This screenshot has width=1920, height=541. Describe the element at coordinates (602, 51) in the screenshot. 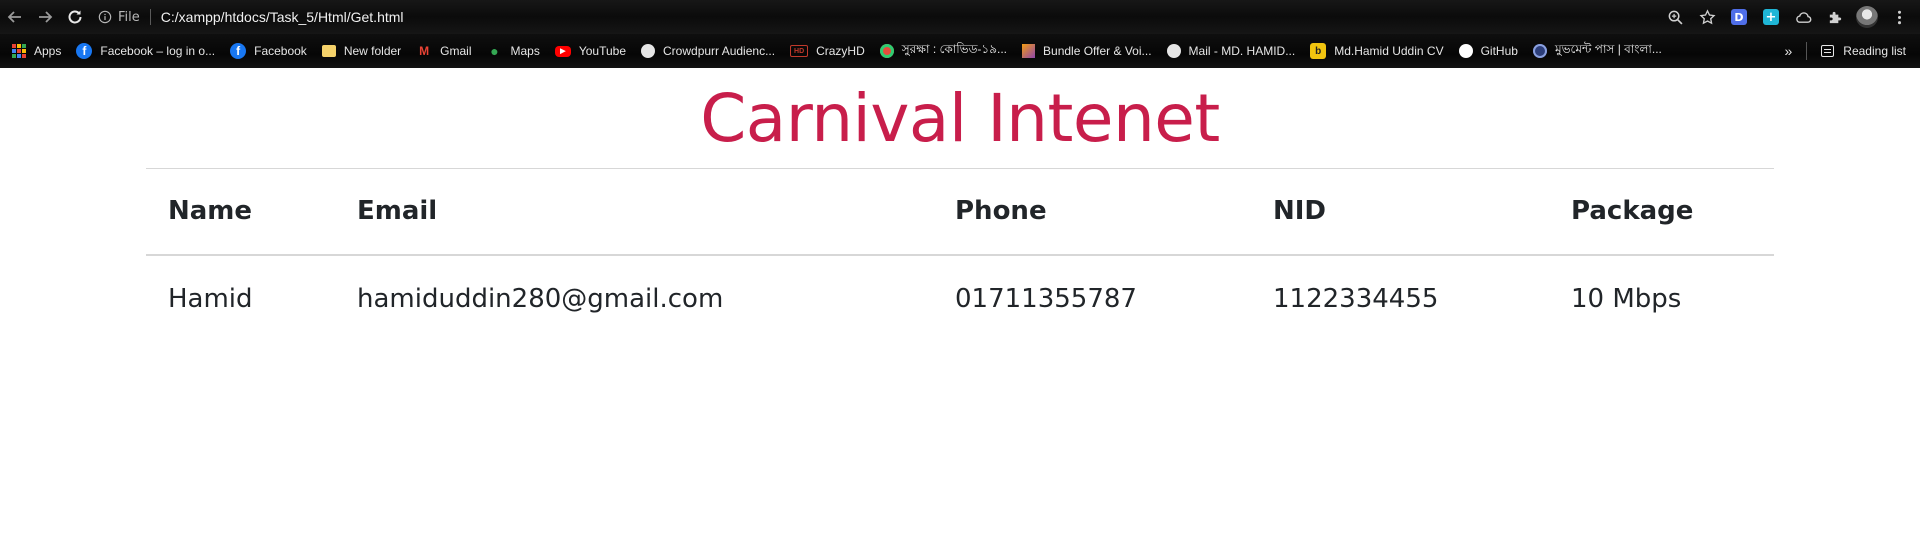

I see `bookmark-label: YouTube` at that location.